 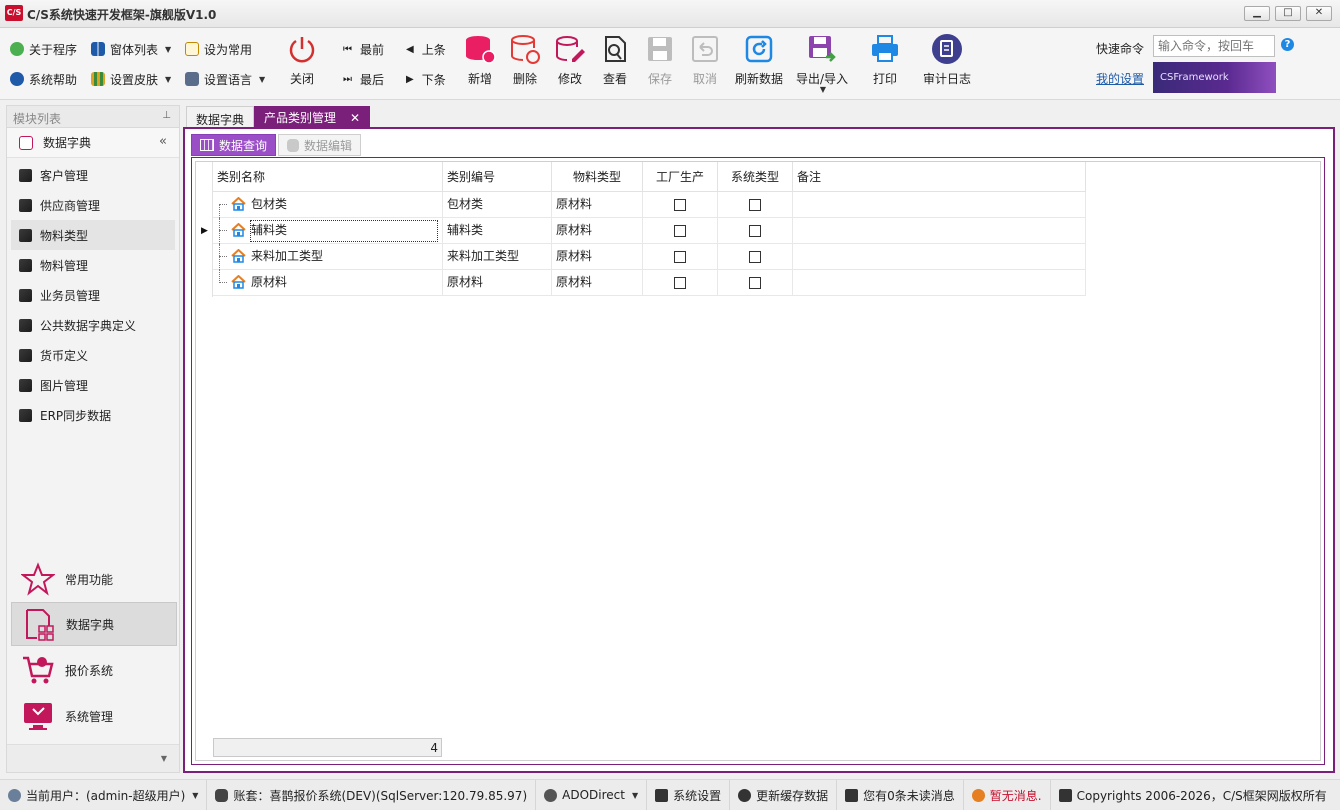 What do you see at coordinates (93, 325) in the screenshot?
I see `sidebar-item-public-dictionary: 公共数据字典定义` at bounding box center [93, 325].